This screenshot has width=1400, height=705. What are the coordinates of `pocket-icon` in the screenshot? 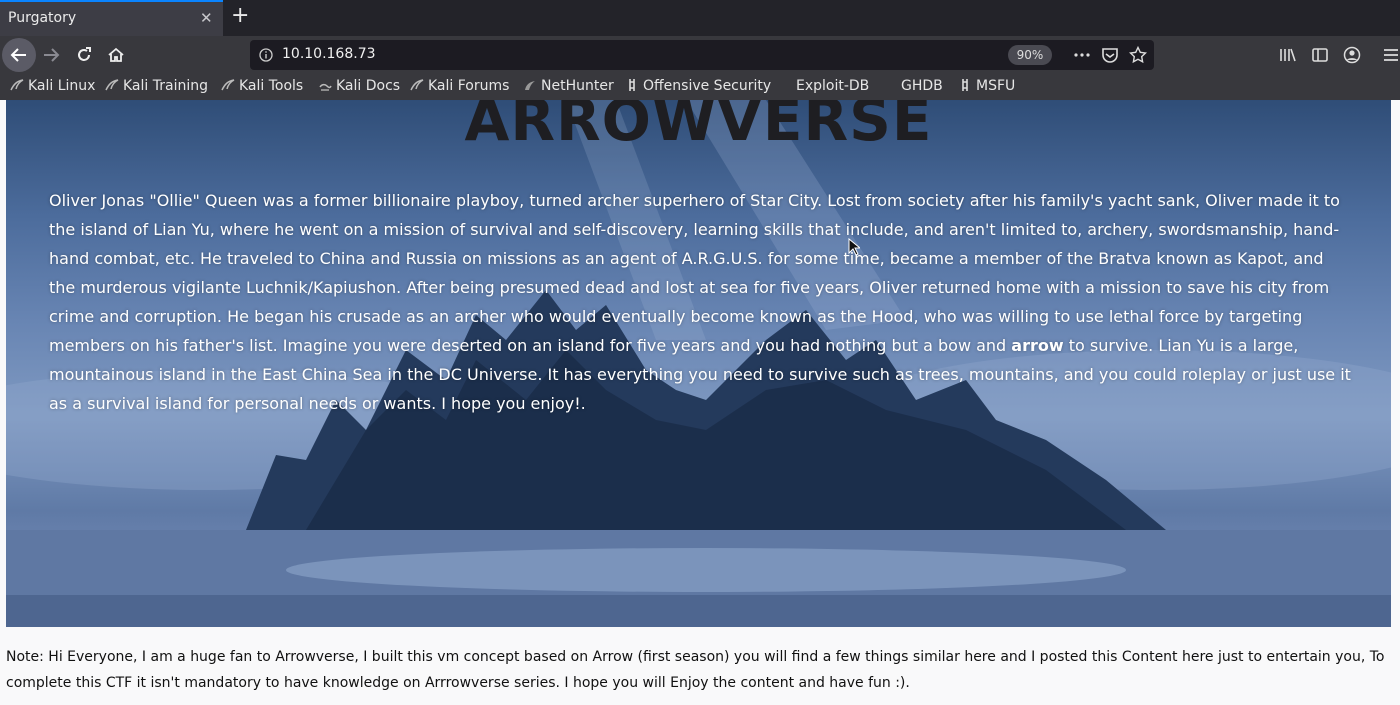 It's located at (1110, 55).